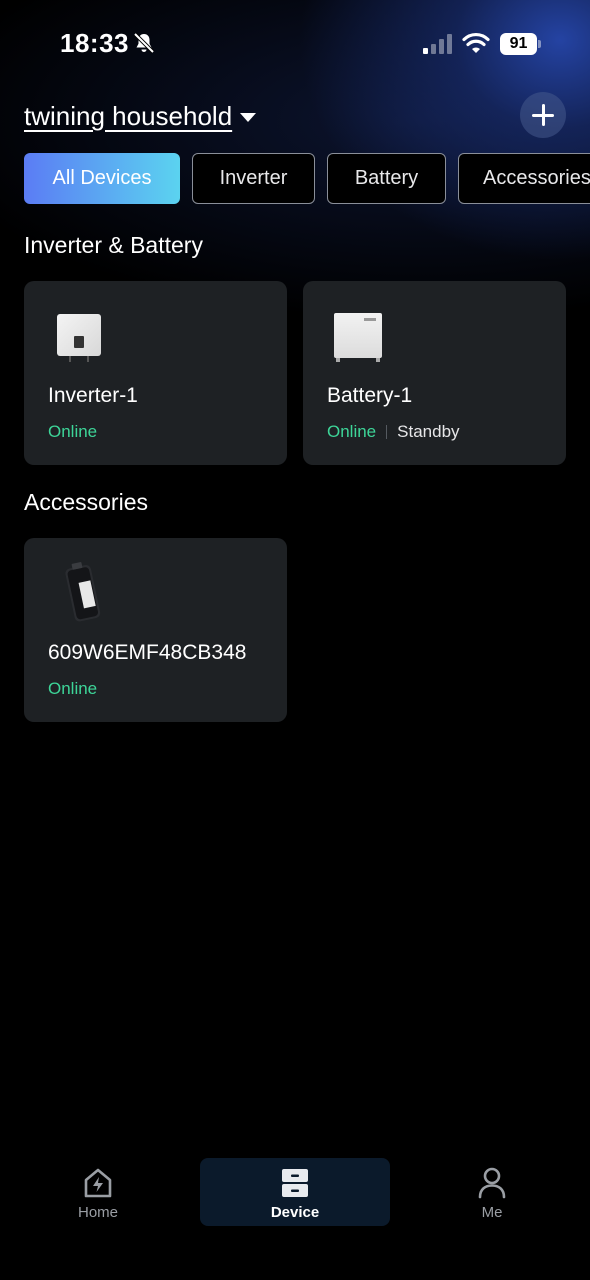  What do you see at coordinates (144, 43) in the screenshot?
I see `bell-slash-icon` at bounding box center [144, 43].